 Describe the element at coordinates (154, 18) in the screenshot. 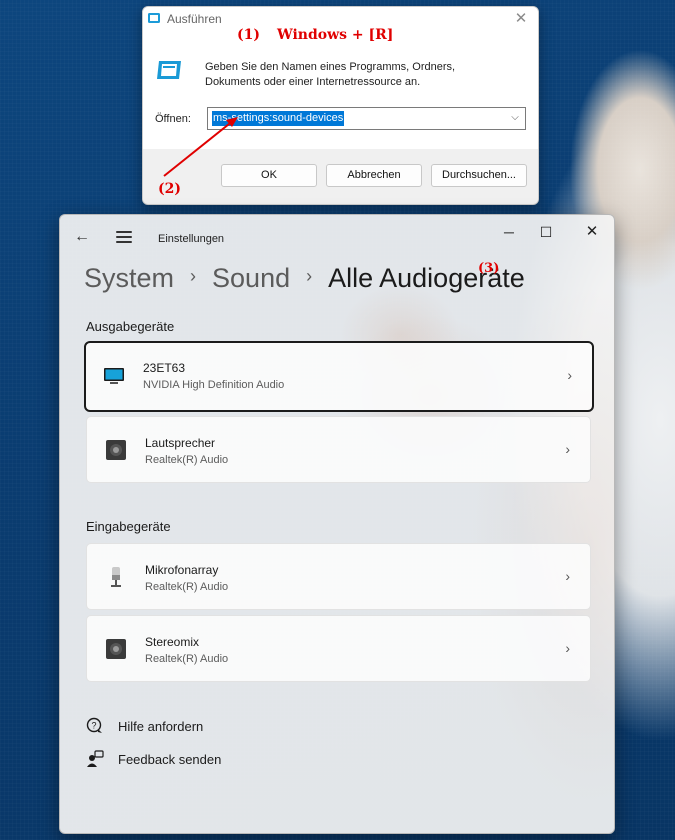

I see `run-app-icon` at that location.